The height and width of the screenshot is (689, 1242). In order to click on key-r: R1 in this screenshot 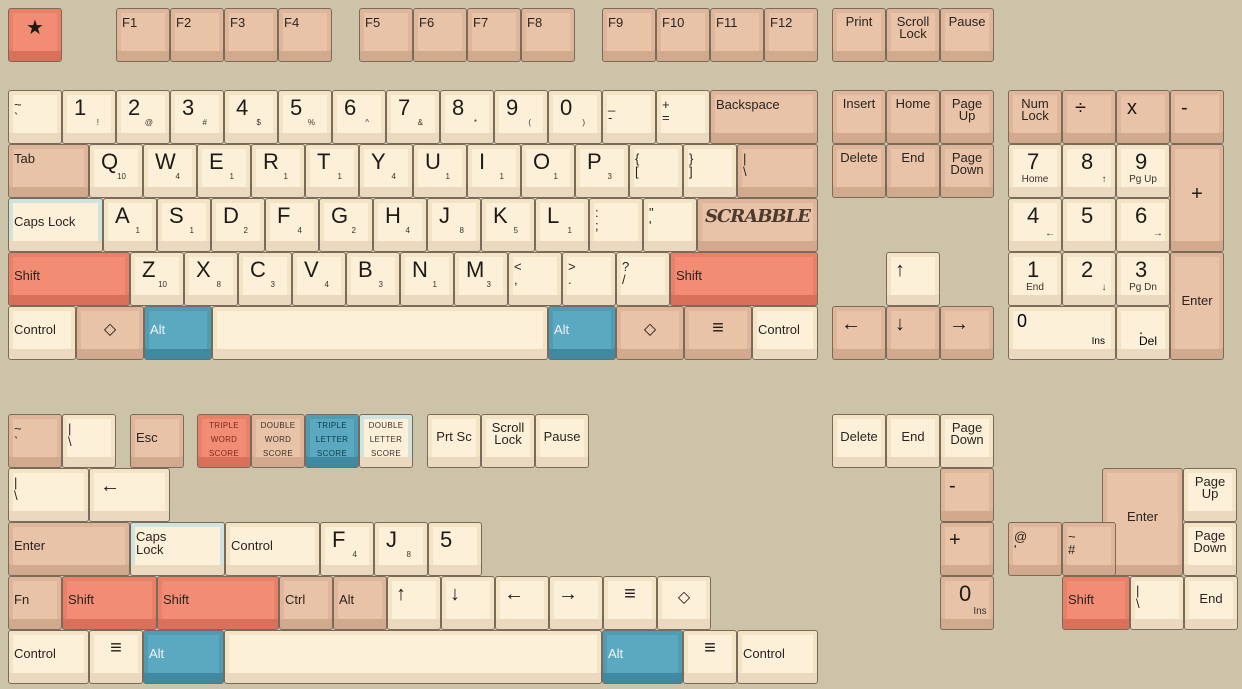, I will do `click(278, 171)`.